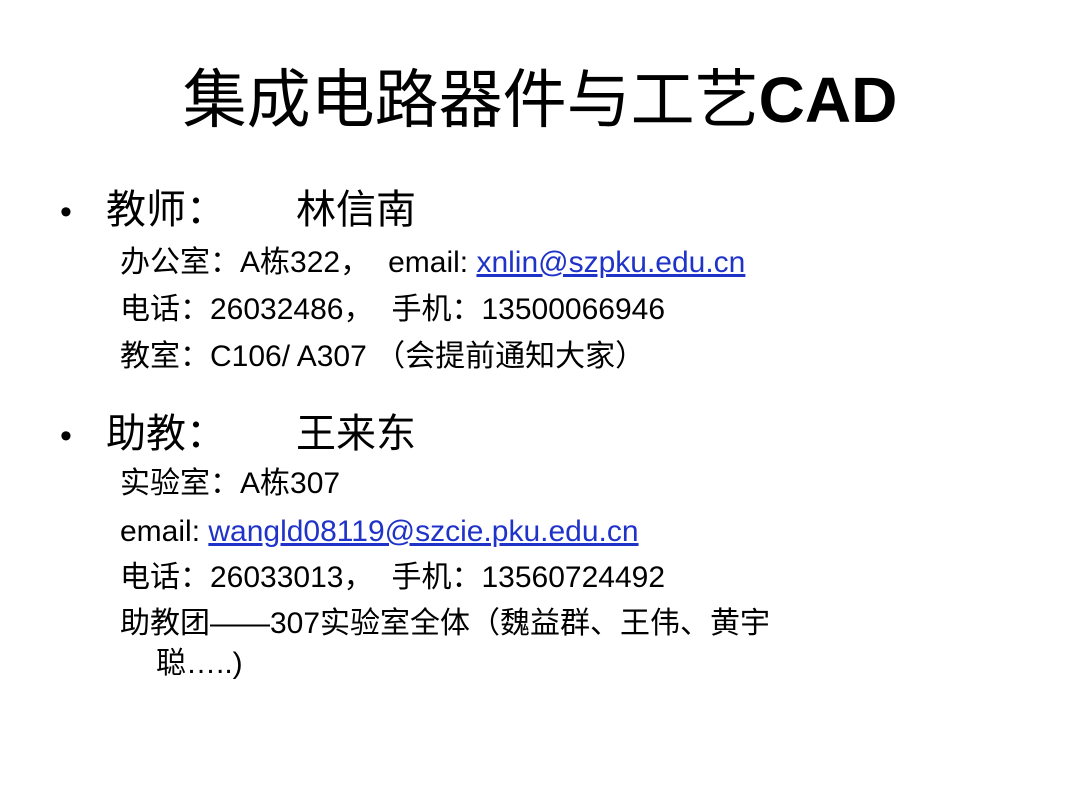  I want to click on assistant-phone-row: 电话：26033013， 手机：13560724492, so click(392, 578).